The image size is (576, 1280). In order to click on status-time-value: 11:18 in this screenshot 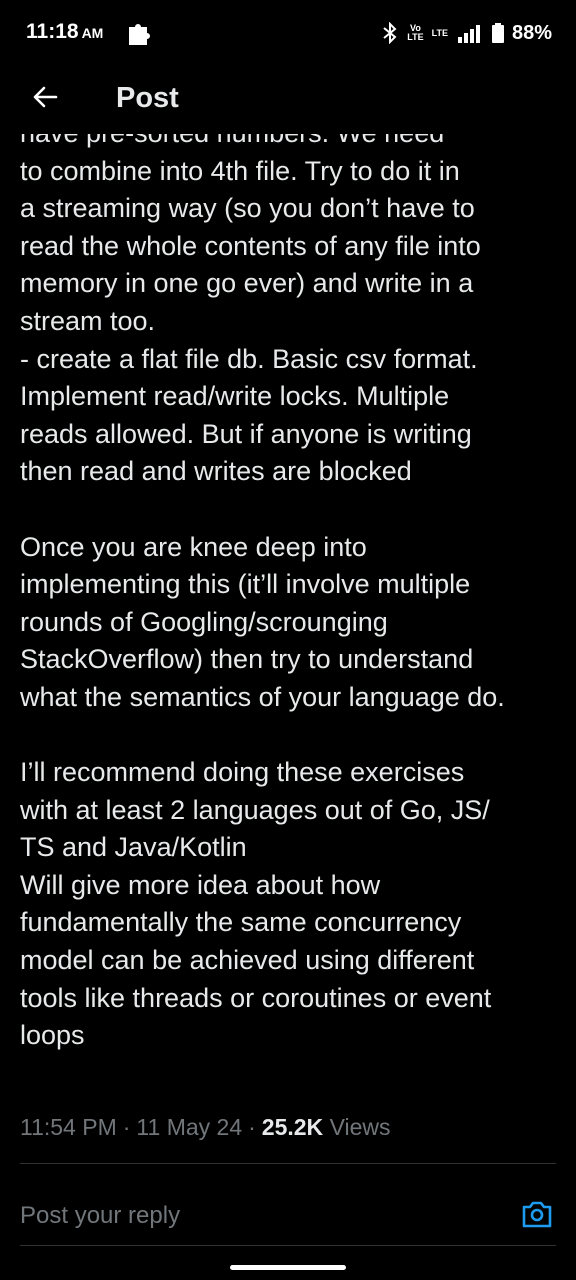, I will do `click(52, 31)`.